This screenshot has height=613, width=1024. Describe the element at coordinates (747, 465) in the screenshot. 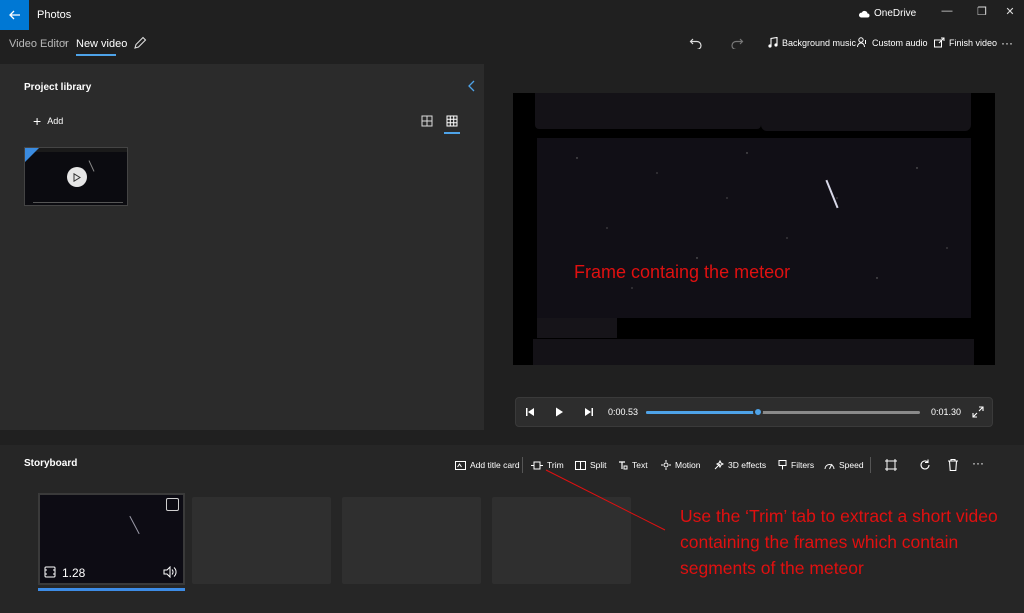

I see `3d-effects-label: 3D effects` at that location.